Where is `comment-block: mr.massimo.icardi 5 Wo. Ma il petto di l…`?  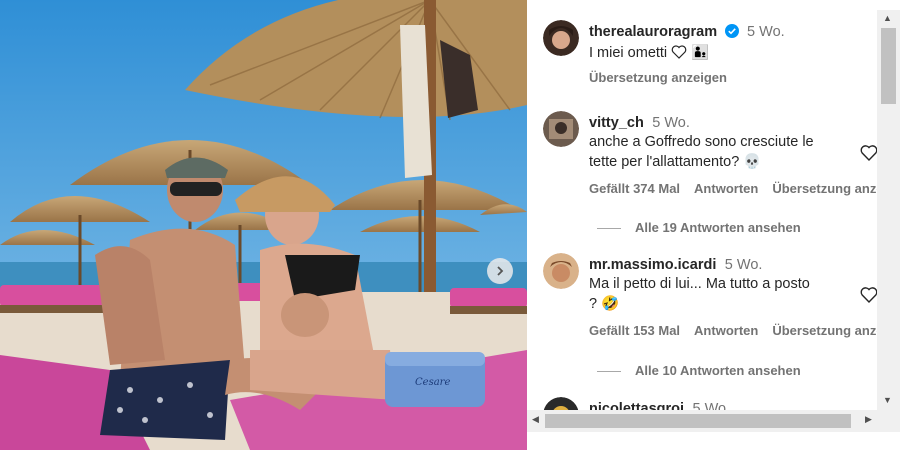
comment-block: mr.massimo.icardi 5 Wo. Ma il petto di l… is located at coordinates (744, 297).